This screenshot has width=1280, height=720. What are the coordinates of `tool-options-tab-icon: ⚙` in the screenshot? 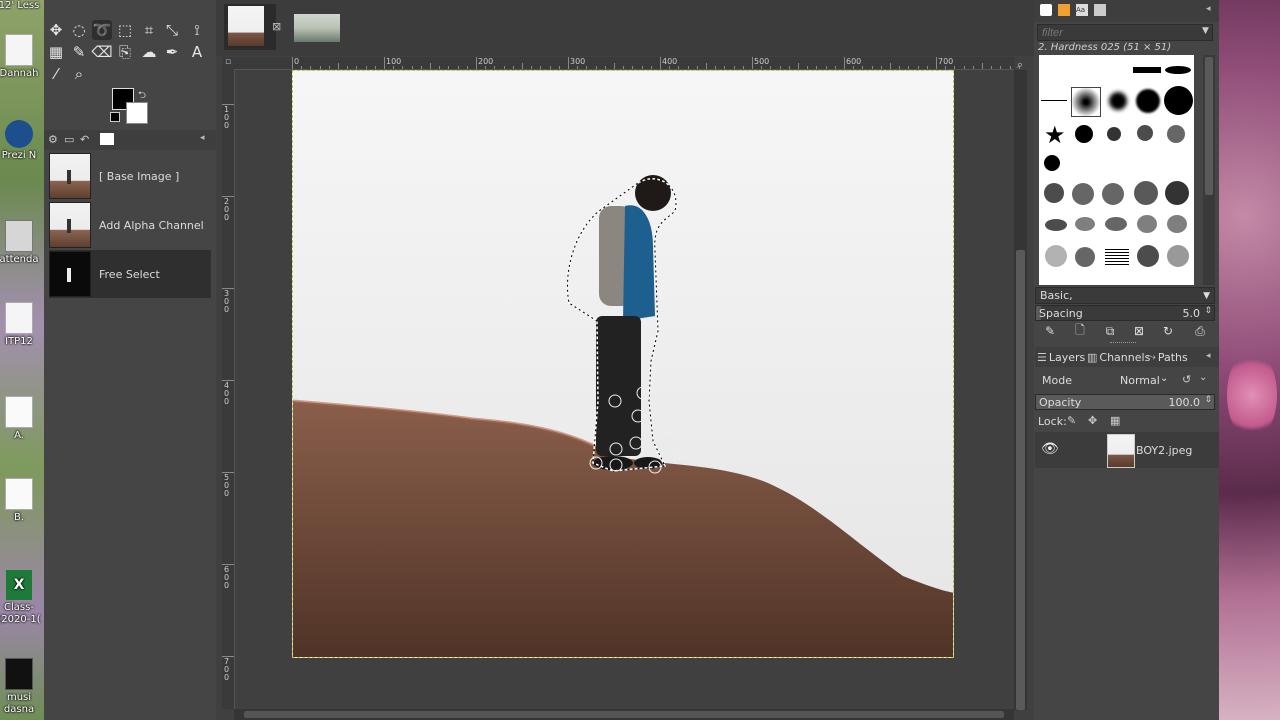 It's located at (53, 139).